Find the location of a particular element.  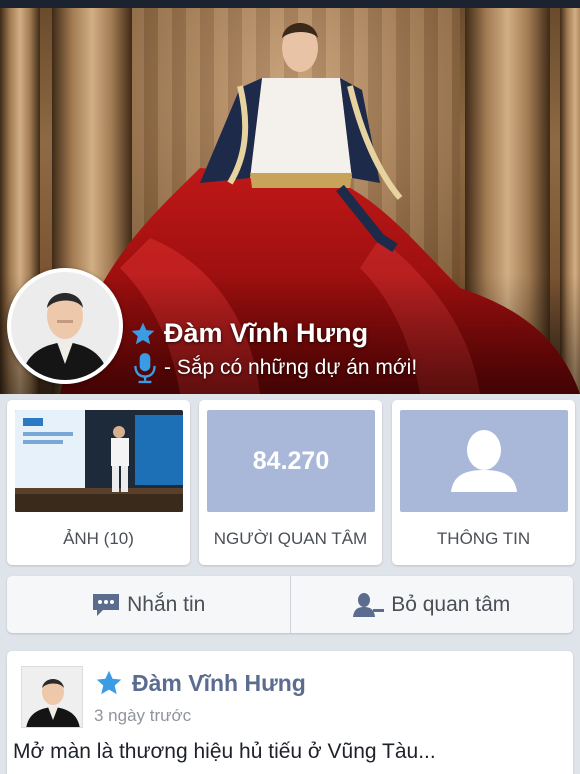

profile-name: Đàm Vĩnh Hưng is located at coordinates (266, 333).